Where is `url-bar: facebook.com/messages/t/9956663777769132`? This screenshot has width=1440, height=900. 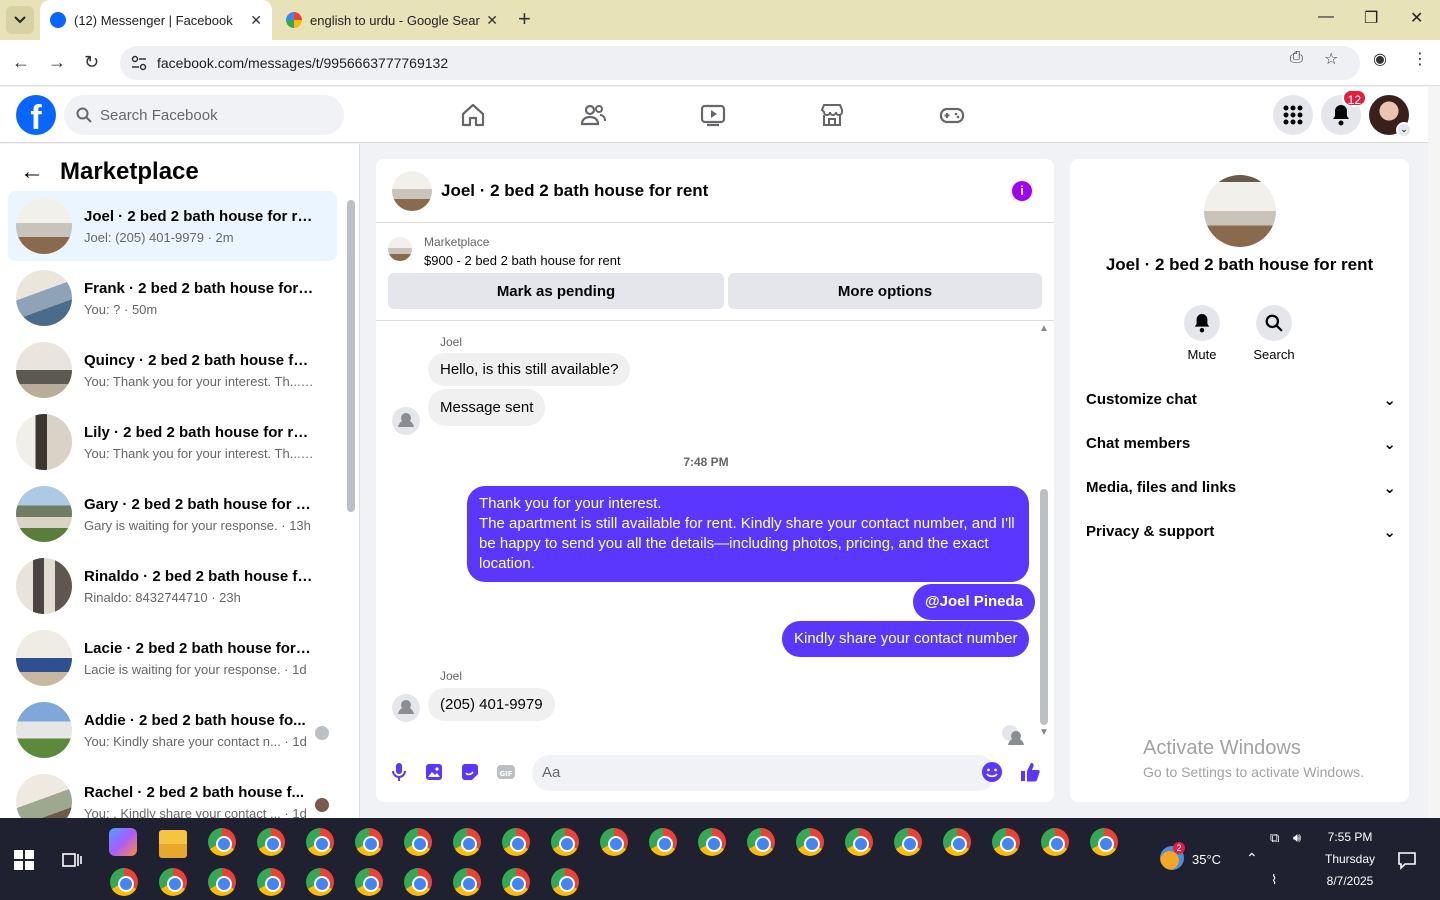
url-bar: facebook.com/messages/t/9956663777769132 is located at coordinates (740, 63).